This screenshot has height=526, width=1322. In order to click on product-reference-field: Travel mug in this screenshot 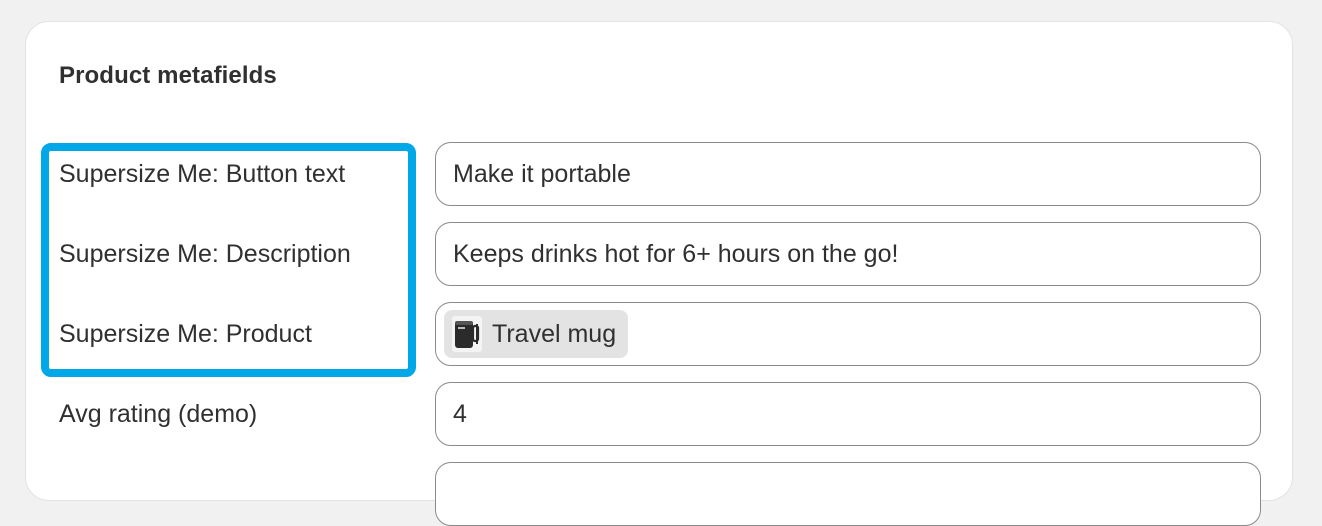, I will do `click(848, 334)`.